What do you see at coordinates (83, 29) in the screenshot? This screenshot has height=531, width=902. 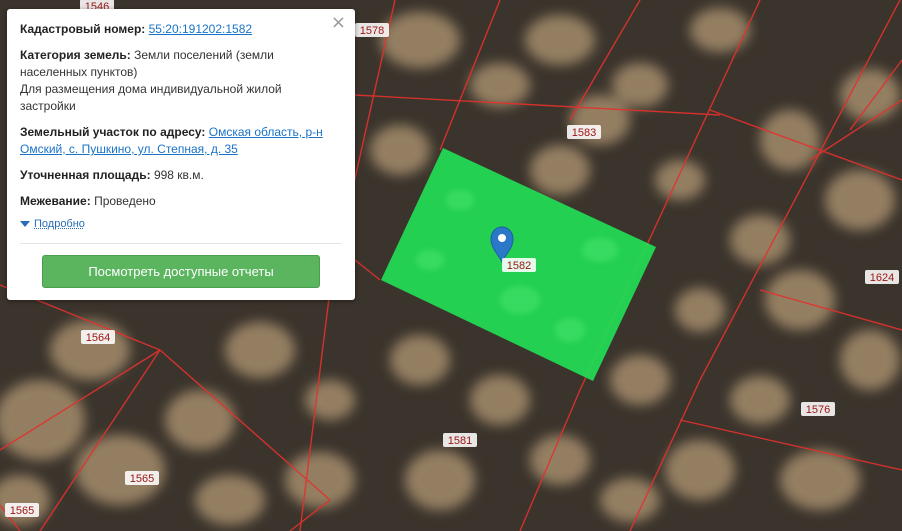 I see `cadastral-number-label: Кадастровый номер:` at bounding box center [83, 29].